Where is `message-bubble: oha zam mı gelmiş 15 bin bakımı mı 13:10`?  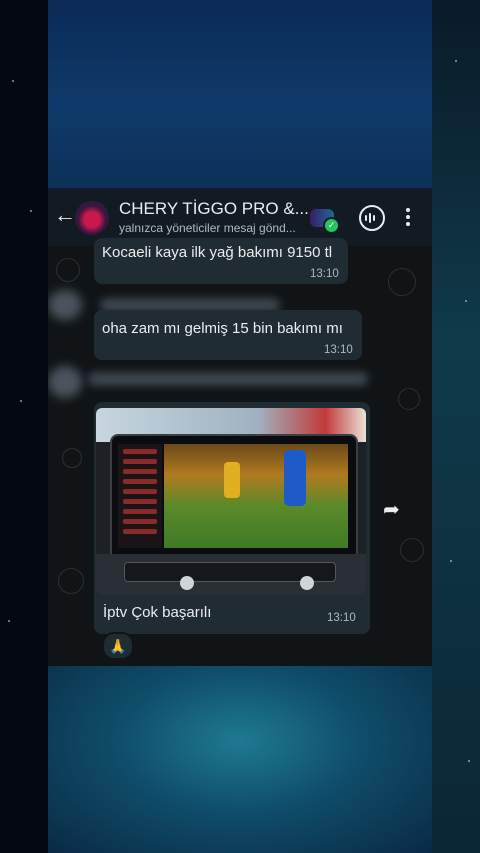
message-bubble: oha zam mı gelmiş 15 bin bakımı mı 13:10 is located at coordinates (228, 335).